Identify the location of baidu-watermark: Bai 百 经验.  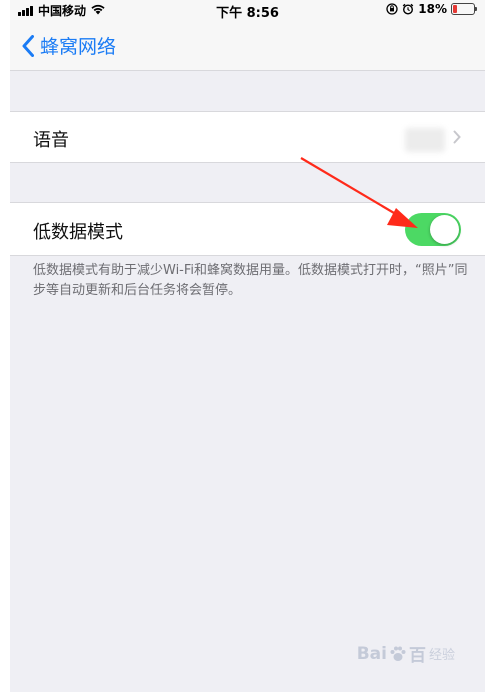
(405, 654).